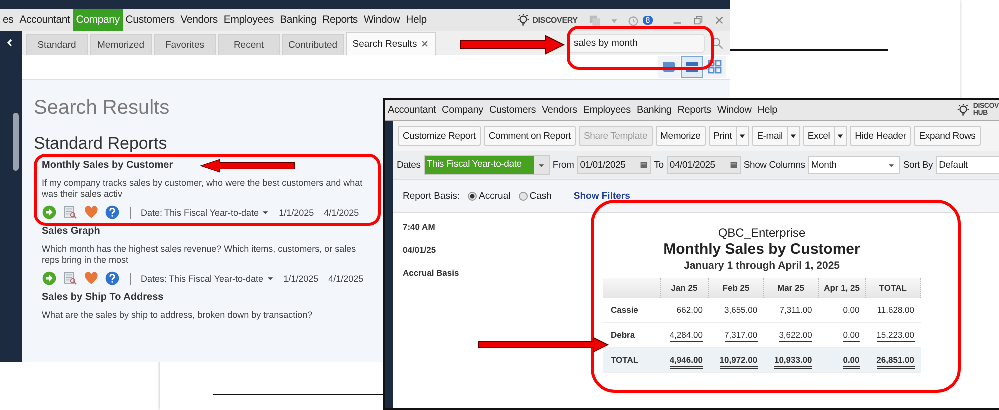 The image size is (999, 410). Describe the element at coordinates (790, 288) in the screenshot. I see `column-header: Mar 25` at that location.